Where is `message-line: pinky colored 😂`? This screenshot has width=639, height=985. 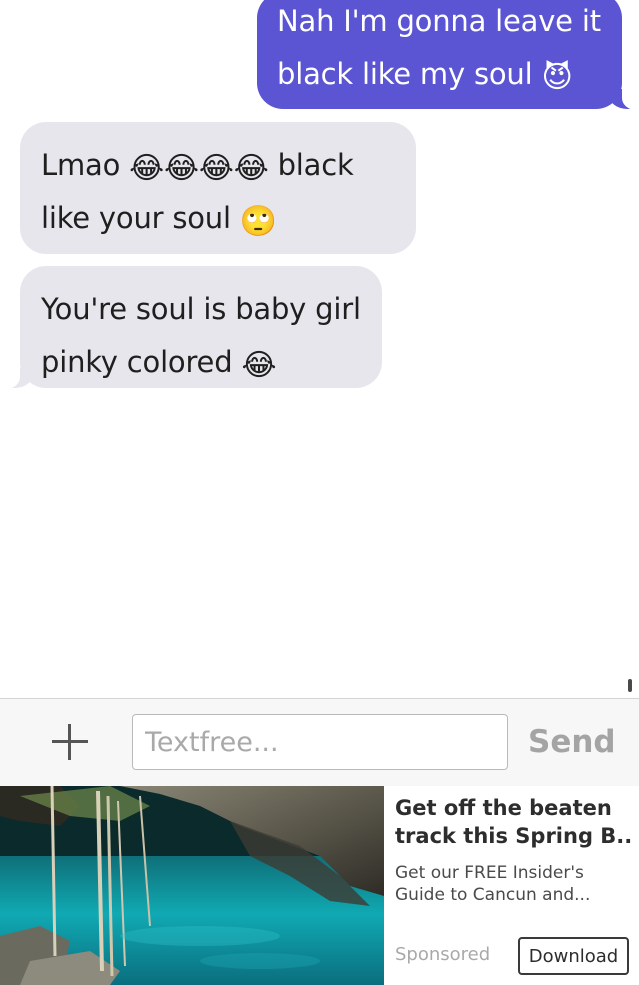 message-line: pinky colored 😂 is located at coordinates (159, 364).